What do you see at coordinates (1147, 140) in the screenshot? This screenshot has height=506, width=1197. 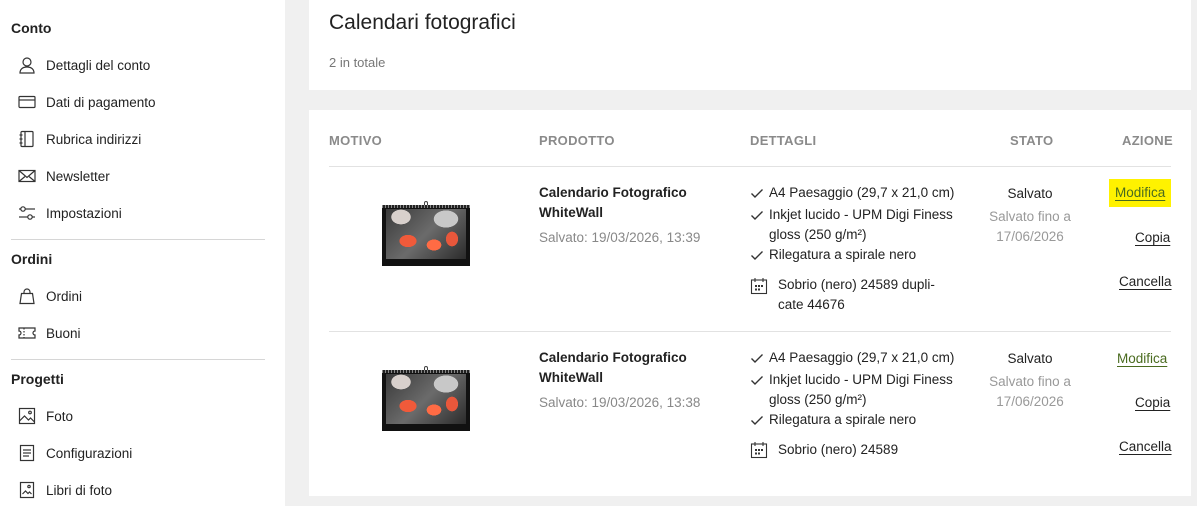 I see `column-header-azione: AZIONE` at bounding box center [1147, 140].